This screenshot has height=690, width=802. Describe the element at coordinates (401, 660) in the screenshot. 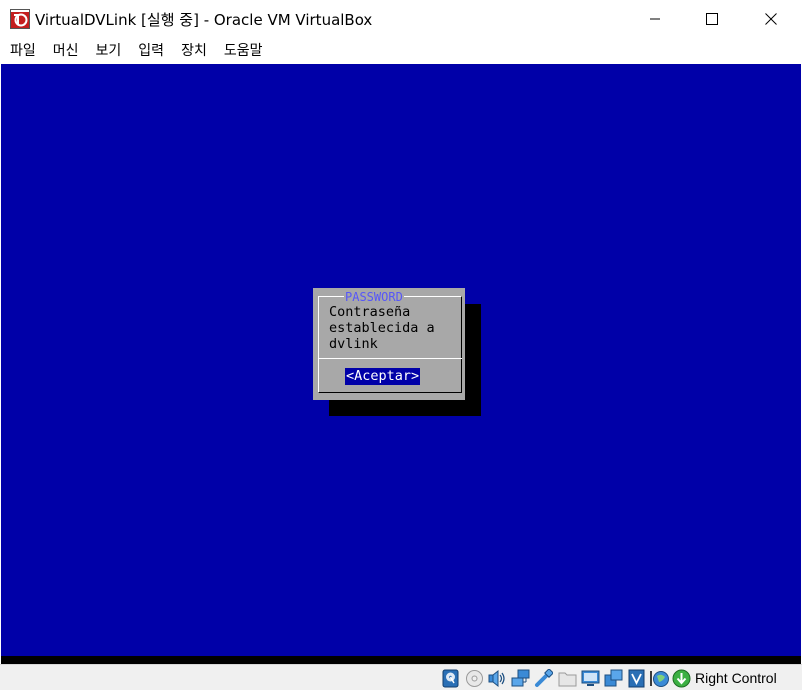

I see `vm-display-bottom-border` at that location.